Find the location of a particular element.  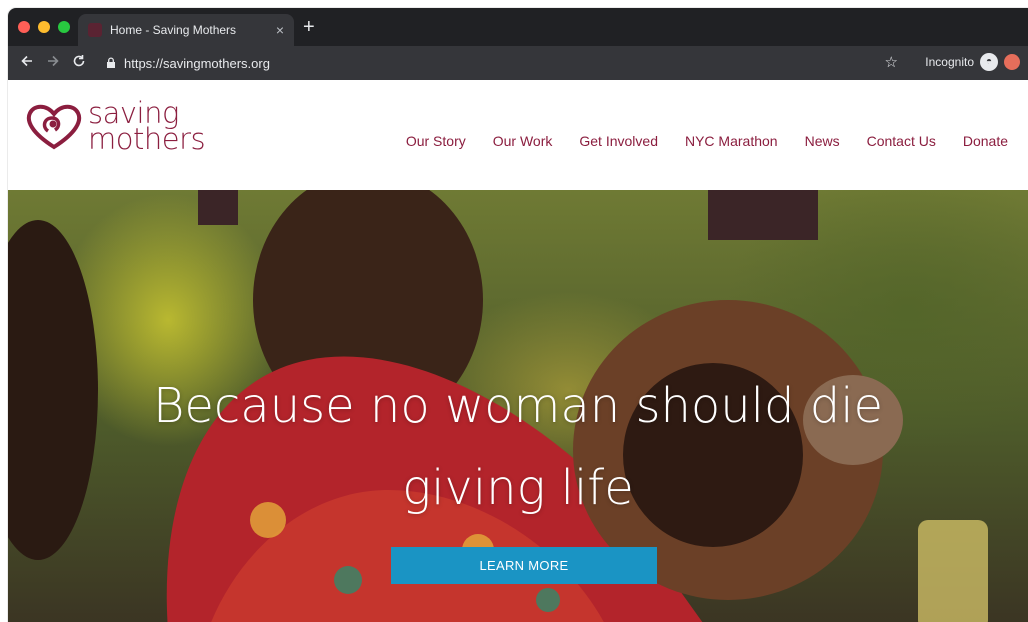

reload-icon is located at coordinates (79, 61).